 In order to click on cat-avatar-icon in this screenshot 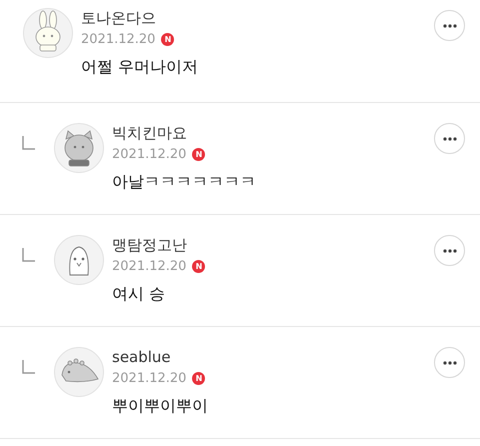, I will do `click(79, 148)`.